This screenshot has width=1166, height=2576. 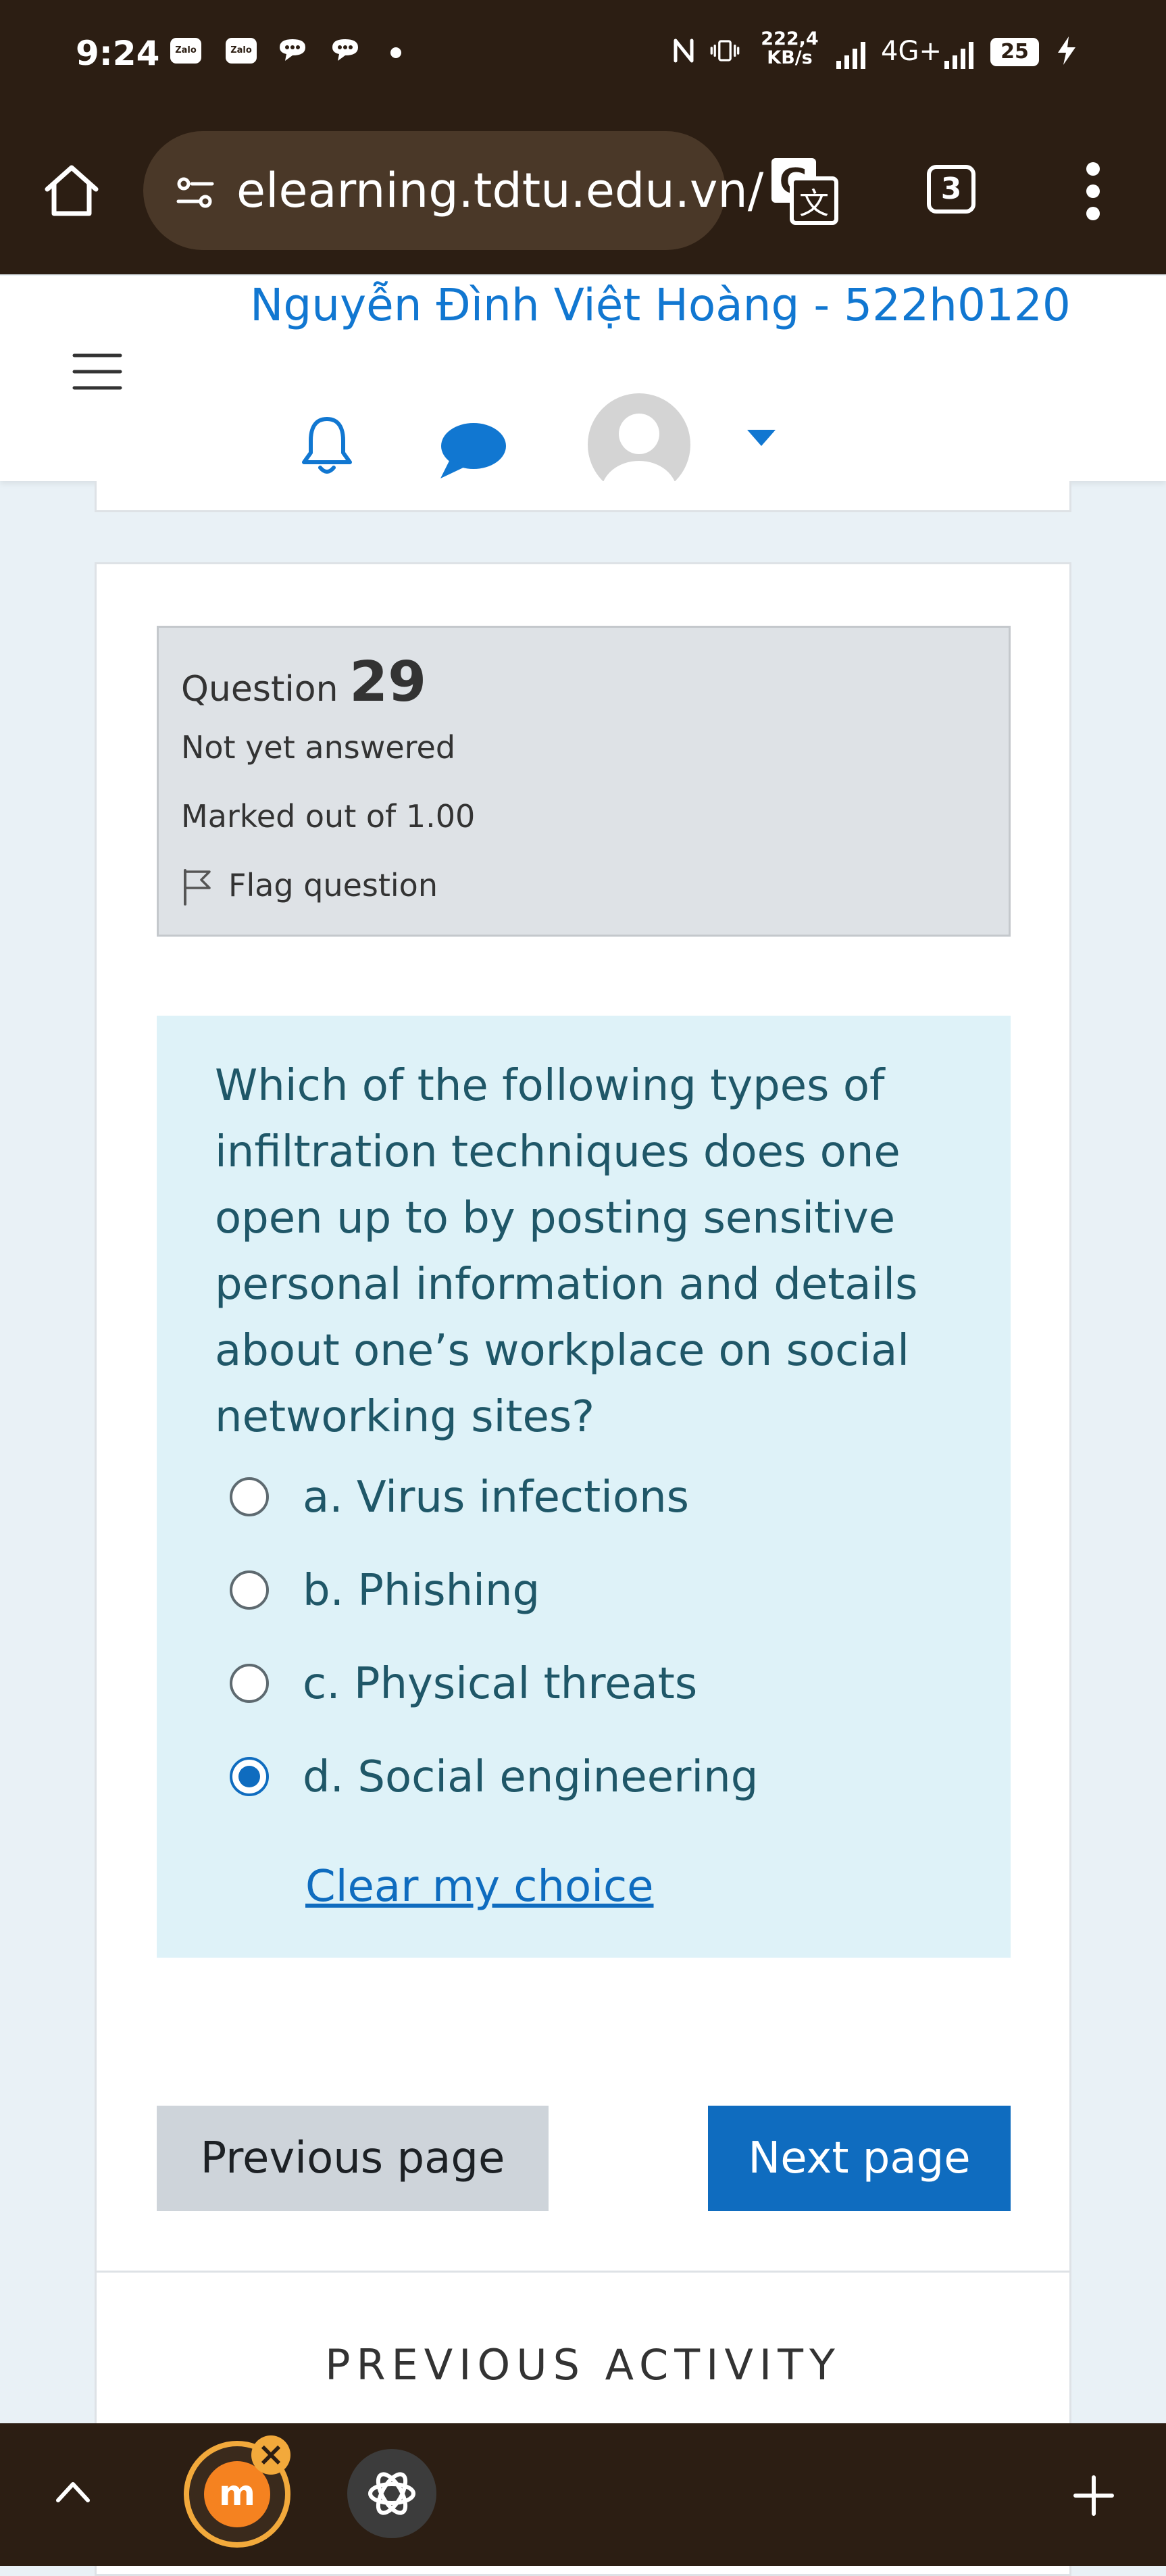 I want to click on network-type: 4G+, so click(x=911, y=52).